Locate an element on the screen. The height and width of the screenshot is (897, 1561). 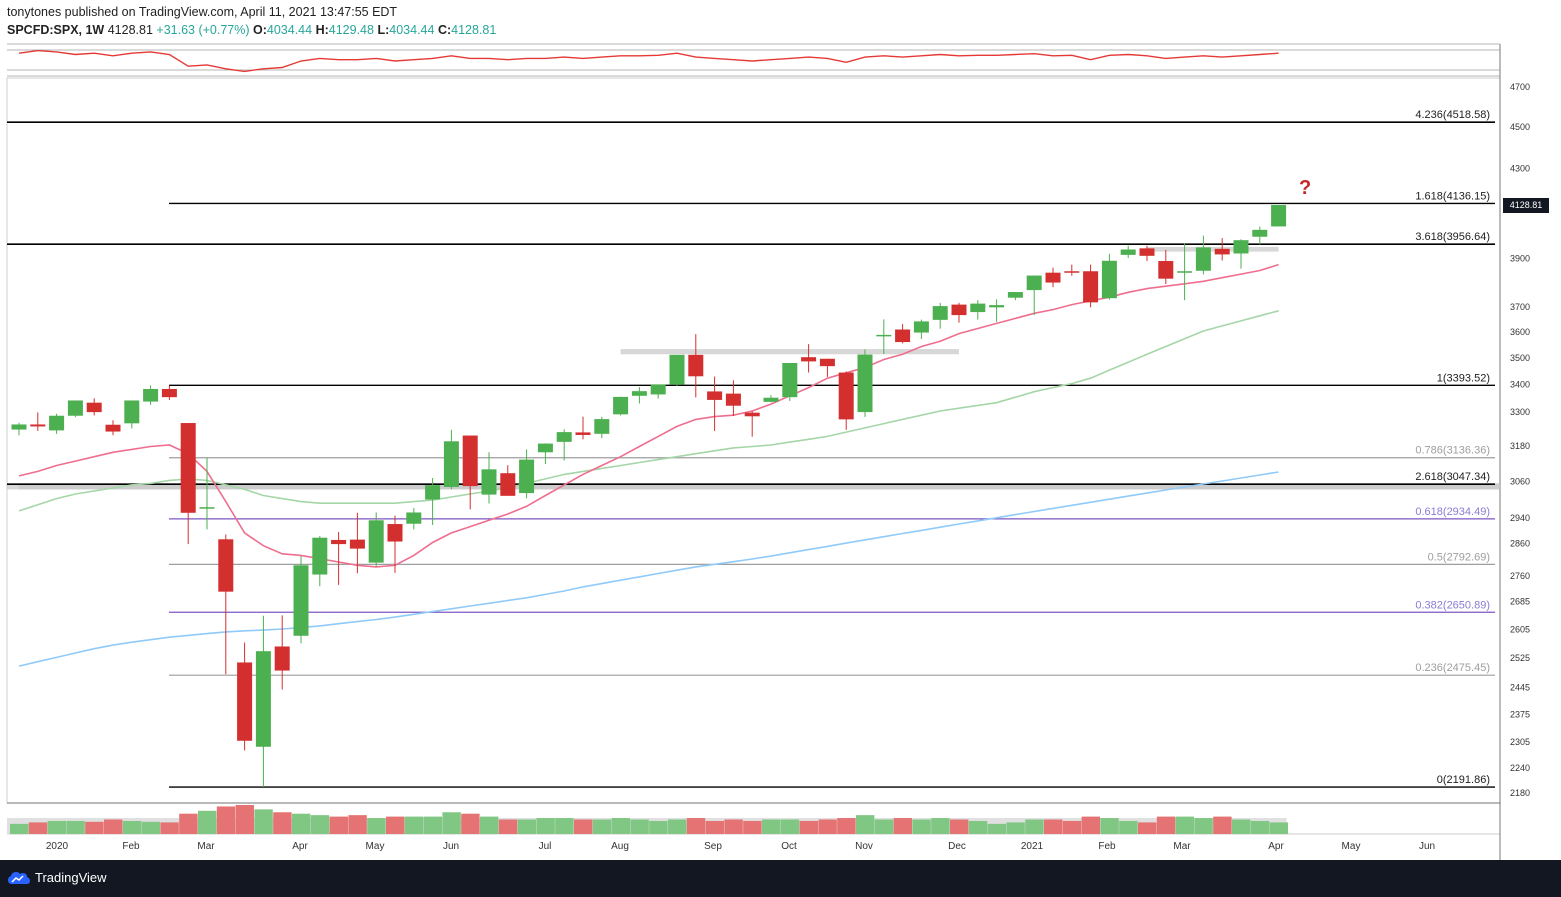
price-tick-label: 2445 is located at coordinates (1520, 688).